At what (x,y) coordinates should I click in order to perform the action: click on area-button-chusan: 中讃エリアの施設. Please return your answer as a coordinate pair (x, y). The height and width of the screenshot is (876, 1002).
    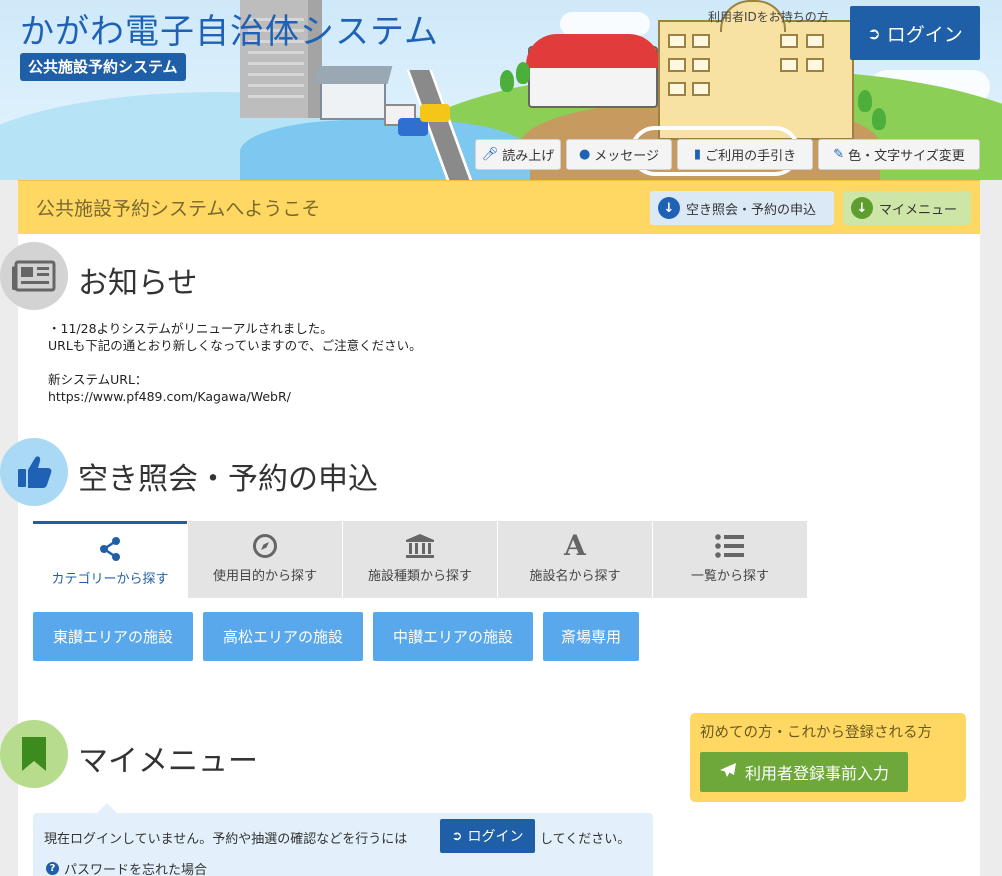
    Looking at the image, I should click on (453, 636).